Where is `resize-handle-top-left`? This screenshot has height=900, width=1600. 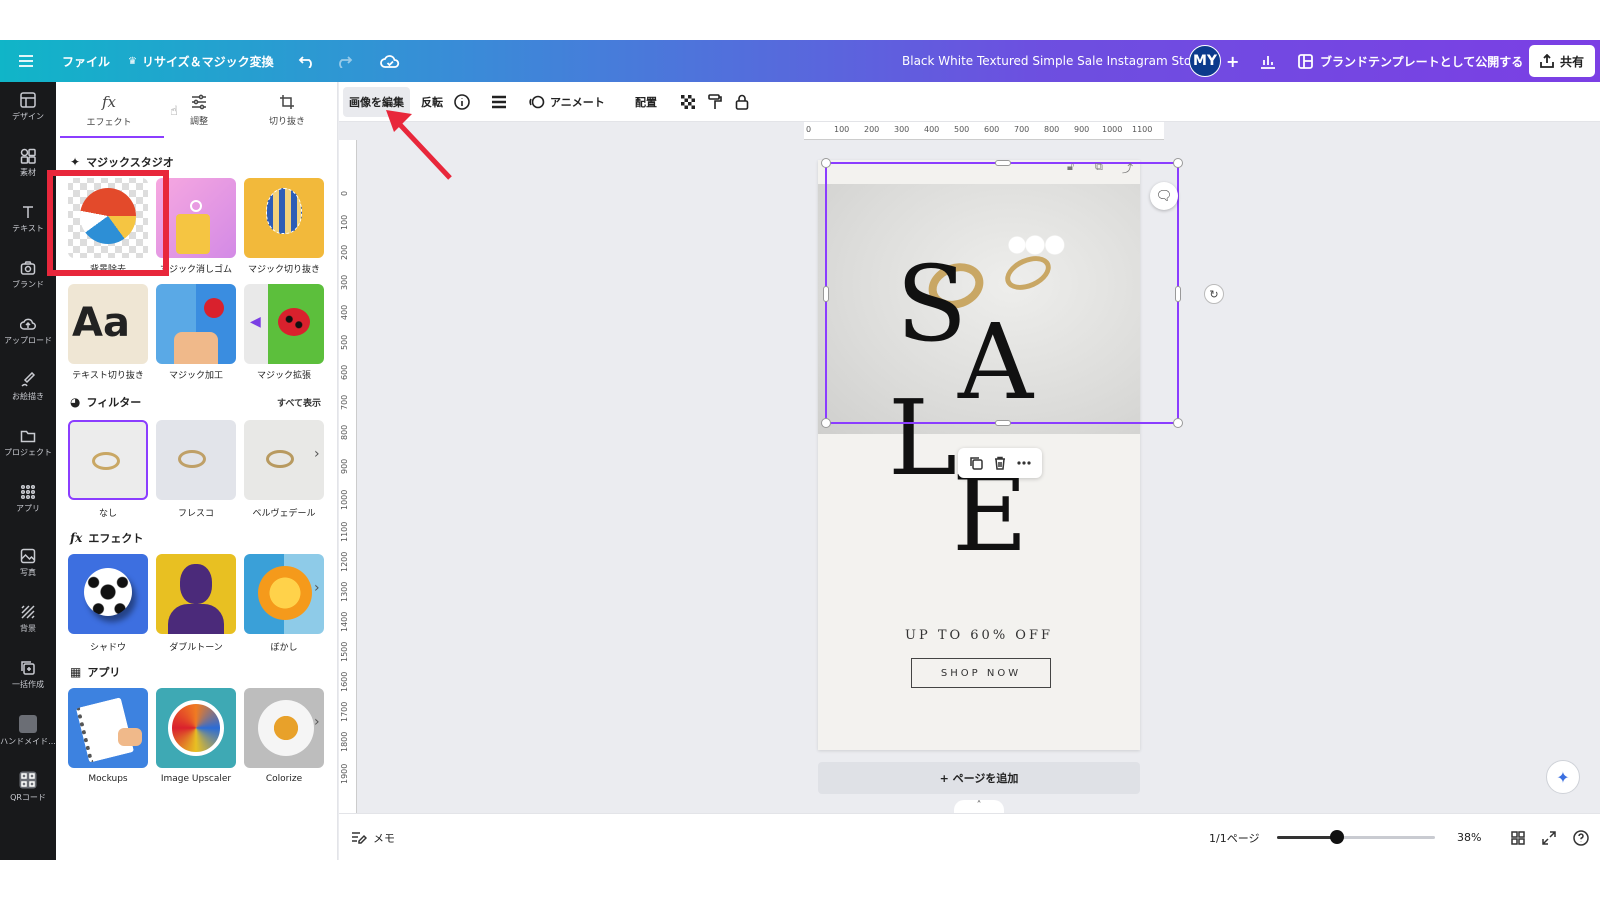 resize-handle-top-left is located at coordinates (826, 163).